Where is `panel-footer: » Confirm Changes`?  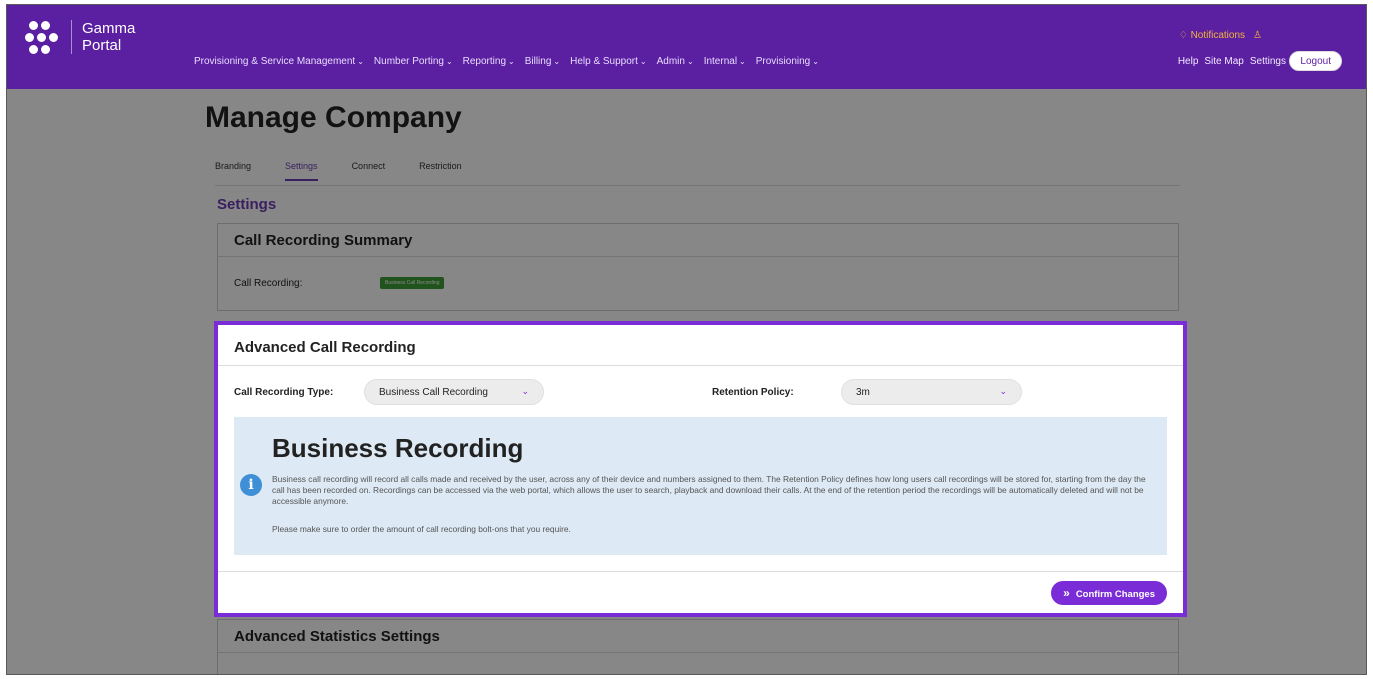 panel-footer: » Confirm Changes is located at coordinates (700, 592).